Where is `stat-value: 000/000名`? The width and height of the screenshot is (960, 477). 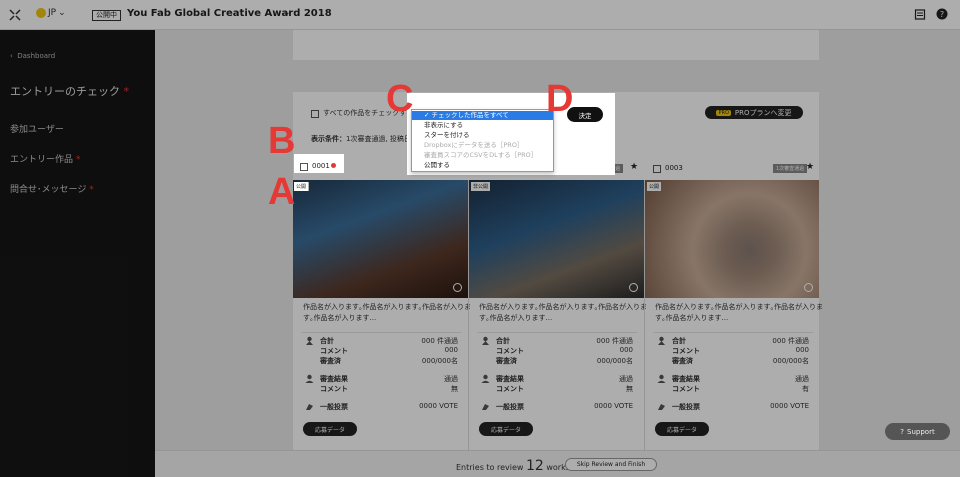
stat-value: 000/000名 is located at coordinates (439, 361).